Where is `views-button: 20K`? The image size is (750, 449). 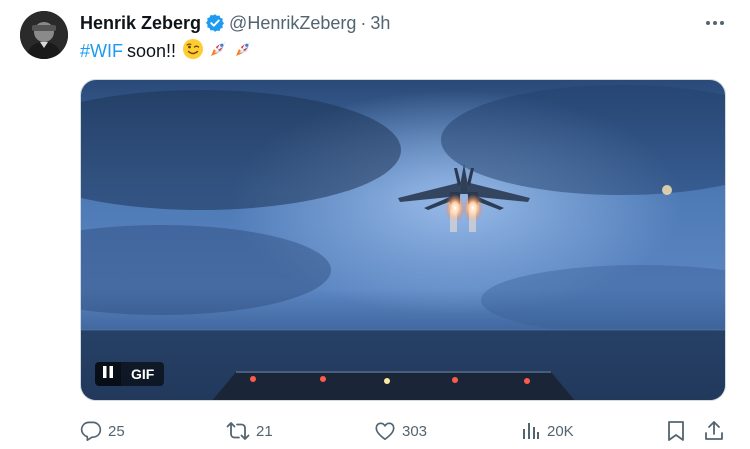
views-button: 20K is located at coordinates (547, 431).